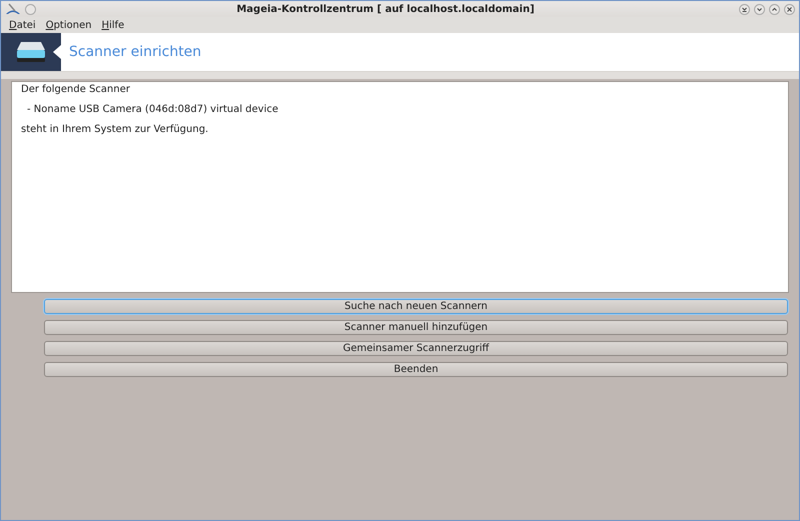 Image resolution: width=800 pixels, height=521 pixels. I want to click on close-button, so click(789, 9).